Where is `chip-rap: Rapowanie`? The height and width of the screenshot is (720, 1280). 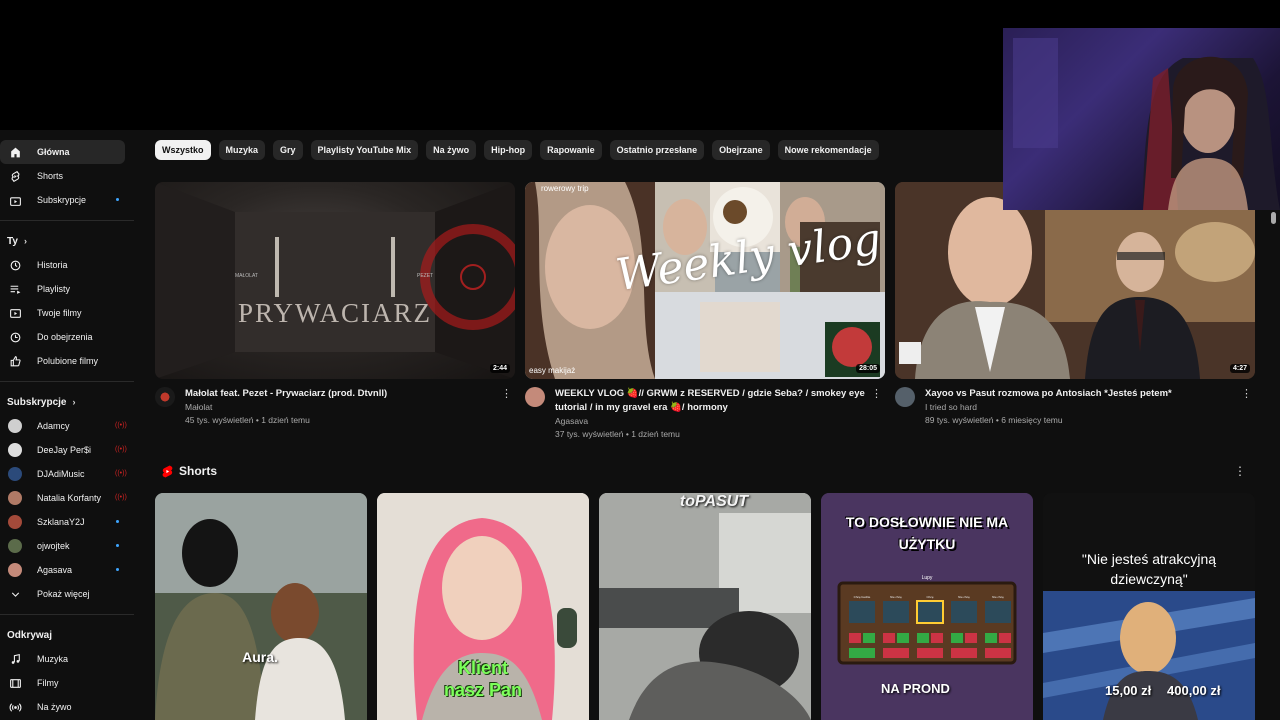 chip-rap: Rapowanie is located at coordinates (571, 150).